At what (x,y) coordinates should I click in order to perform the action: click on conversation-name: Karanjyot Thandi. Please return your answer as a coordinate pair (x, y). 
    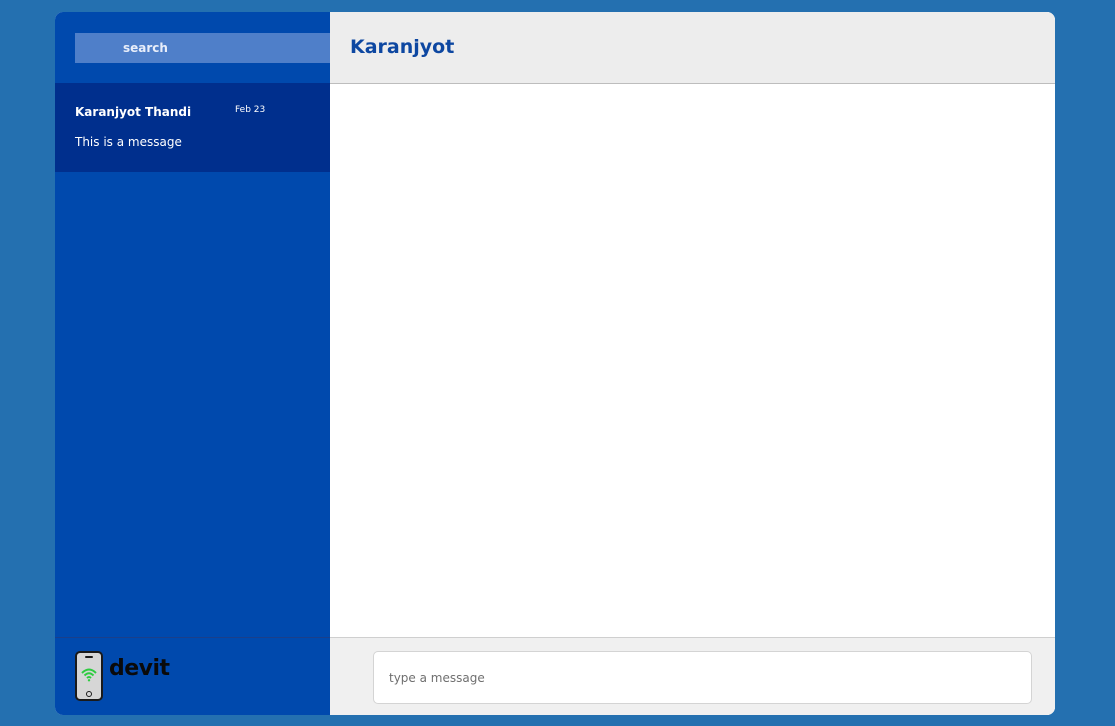
    Looking at the image, I should click on (133, 112).